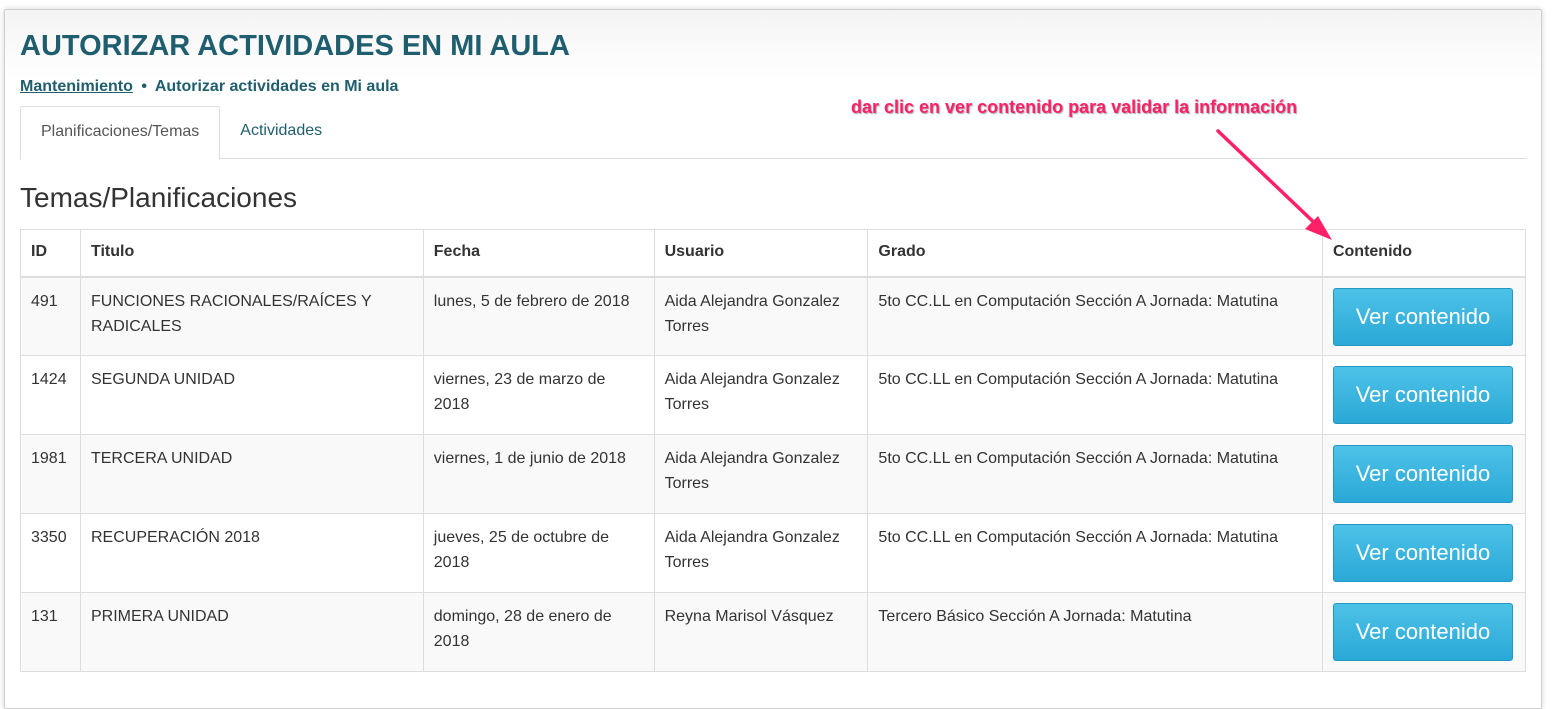  What do you see at coordinates (120, 133) in the screenshot?
I see `tab-planificaciones-temas: Planificaciones/Temas` at bounding box center [120, 133].